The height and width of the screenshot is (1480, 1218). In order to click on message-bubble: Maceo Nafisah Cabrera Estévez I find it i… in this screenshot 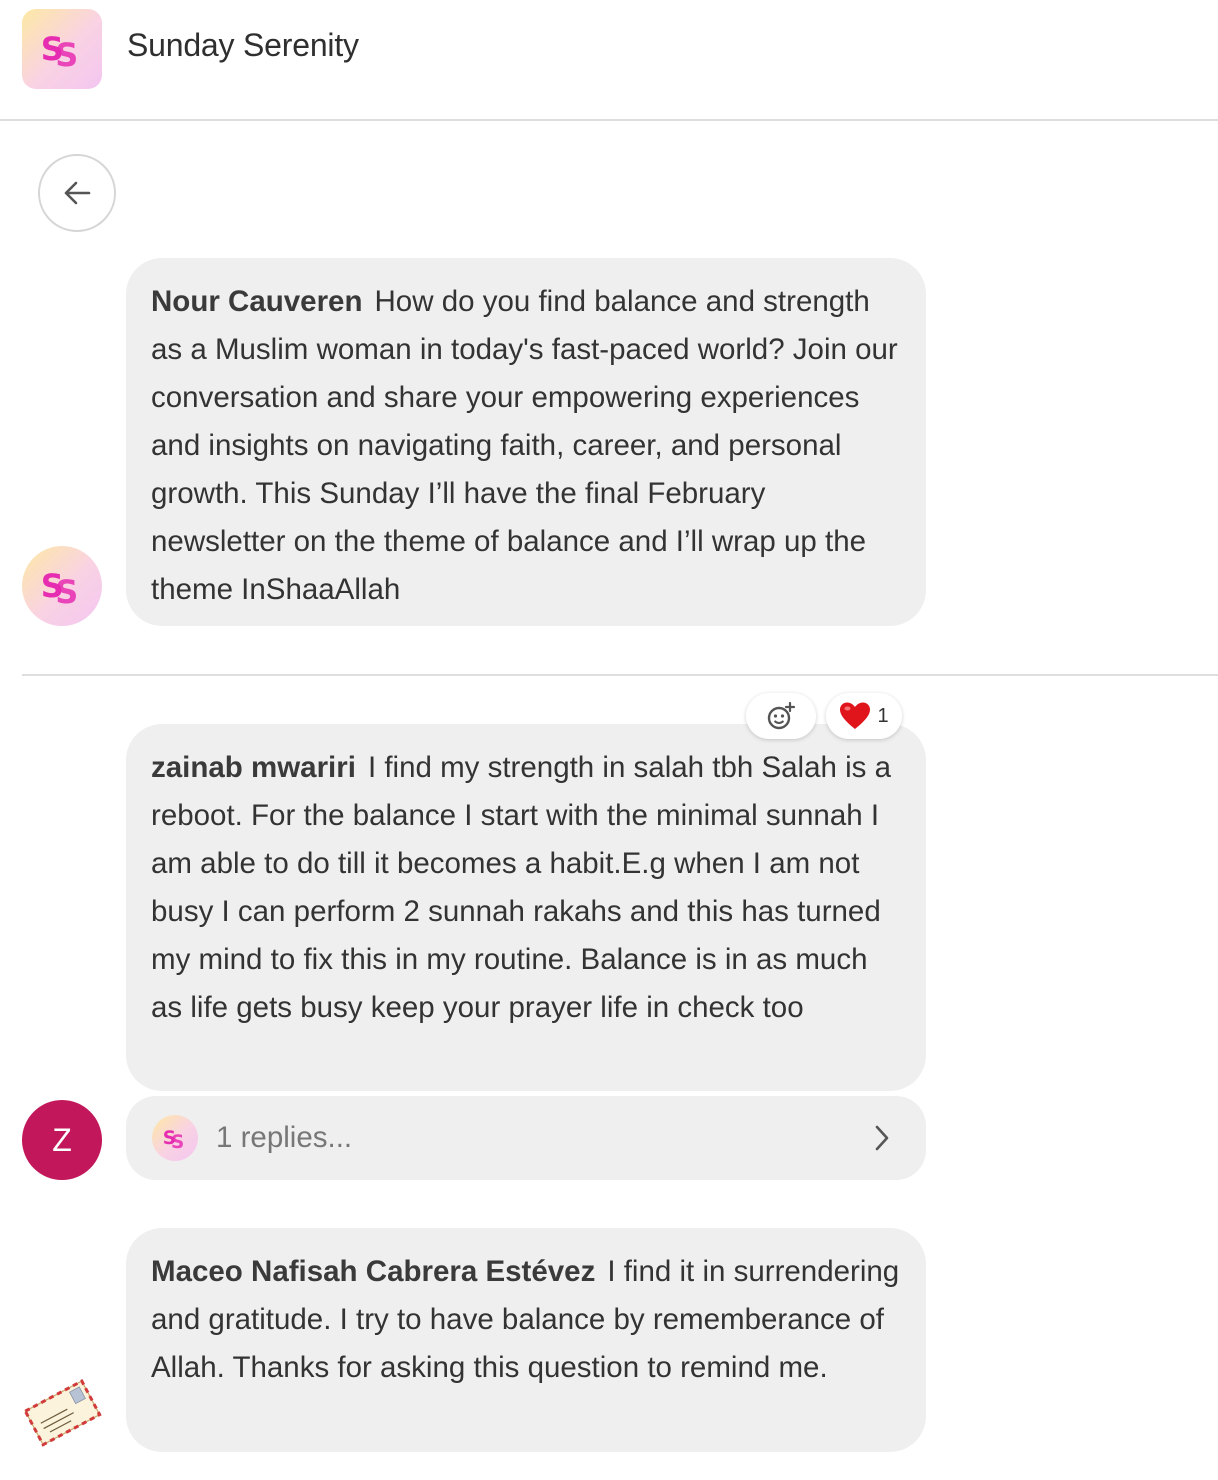, I will do `click(526, 1340)`.